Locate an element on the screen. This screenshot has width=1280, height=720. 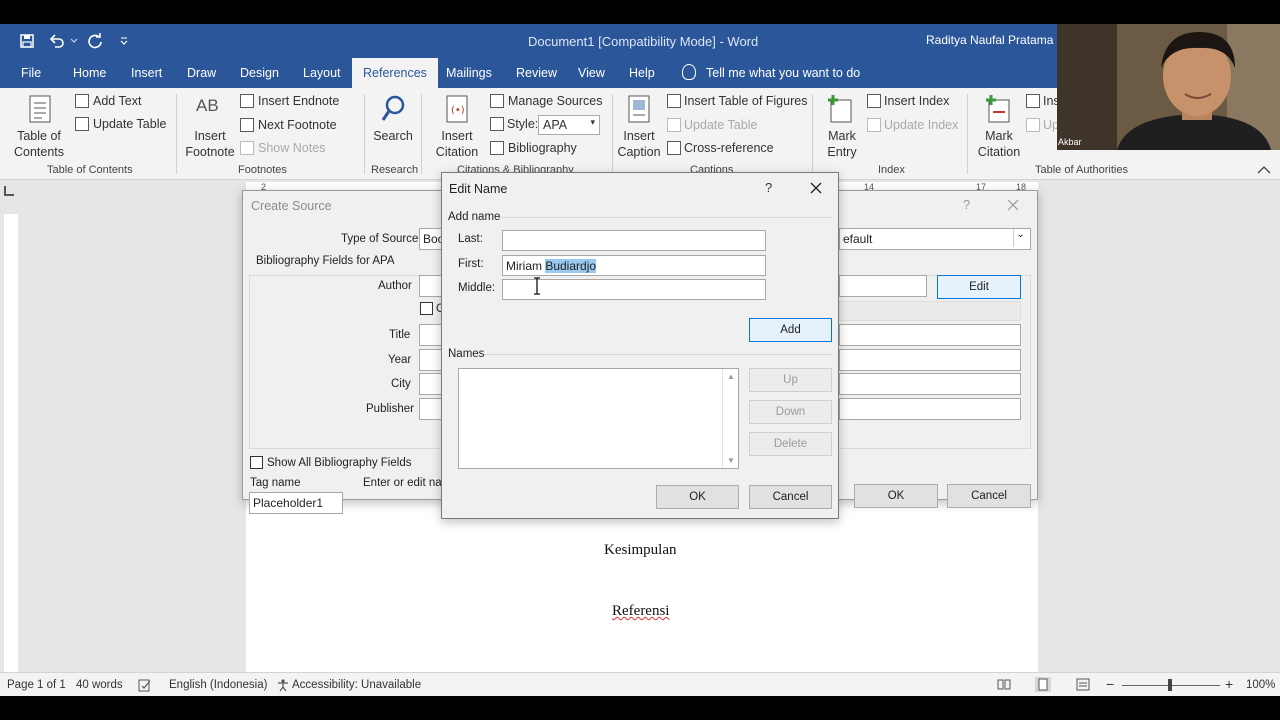
move-down-button: Down is located at coordinates (790, 412).